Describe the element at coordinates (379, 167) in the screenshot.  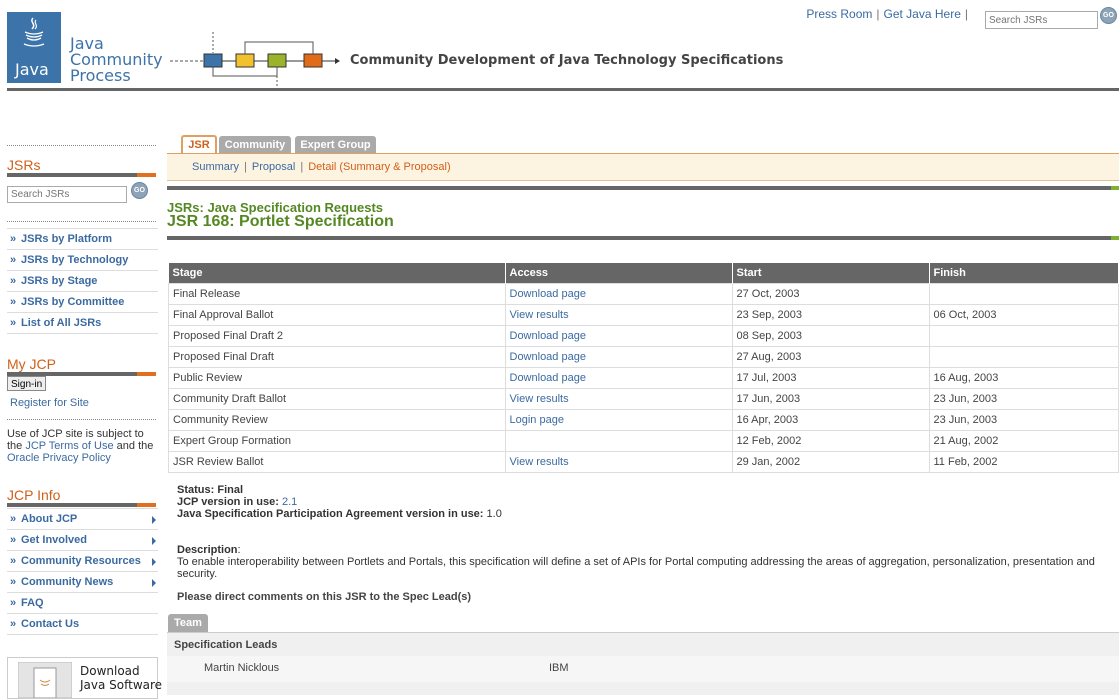
I see `subnav-detail-link: Detail (Summary & Proposal)` at that location.